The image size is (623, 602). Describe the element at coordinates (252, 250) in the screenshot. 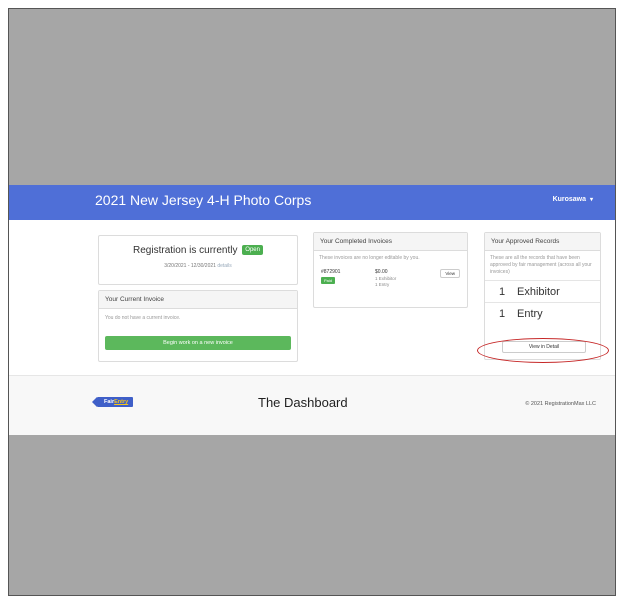

I see `status-badge-open: Open` at that location.